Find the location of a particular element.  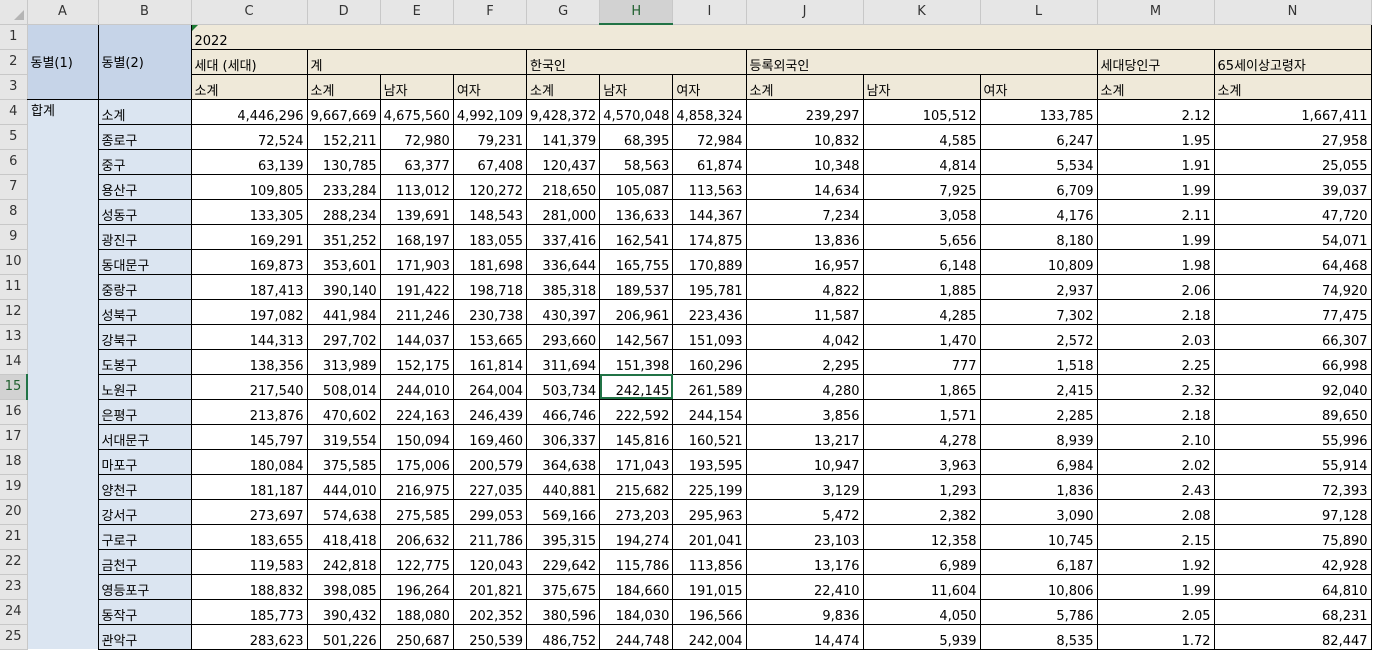

value-cell: 193,595 is located at coordinates (709, 462).